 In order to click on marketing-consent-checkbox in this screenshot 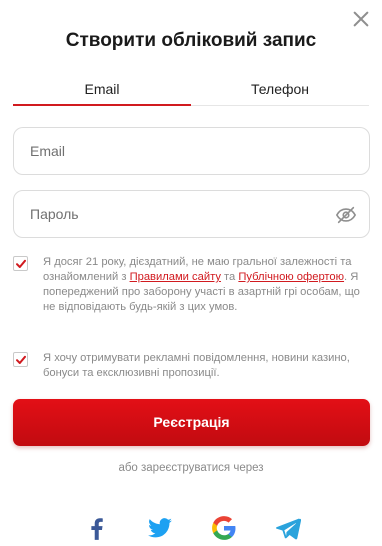, I will do `click(20, 359)`.